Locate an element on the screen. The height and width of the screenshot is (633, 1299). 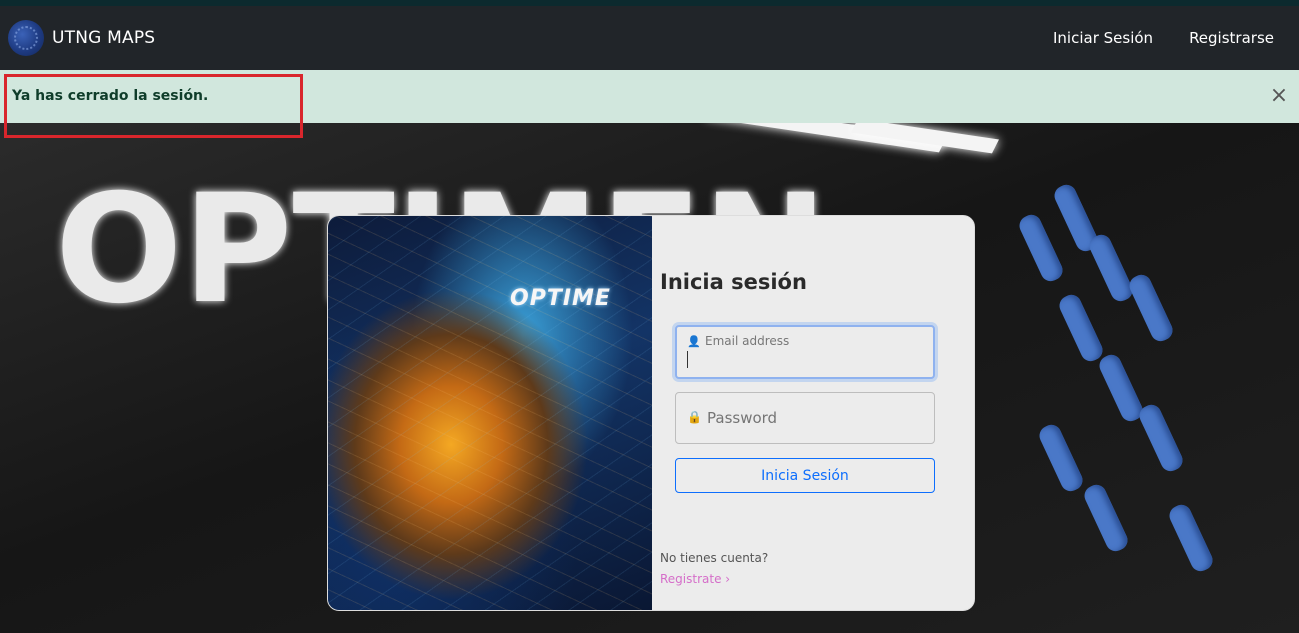
lock-icon: 🔒 is located at coordinates (694, 417).